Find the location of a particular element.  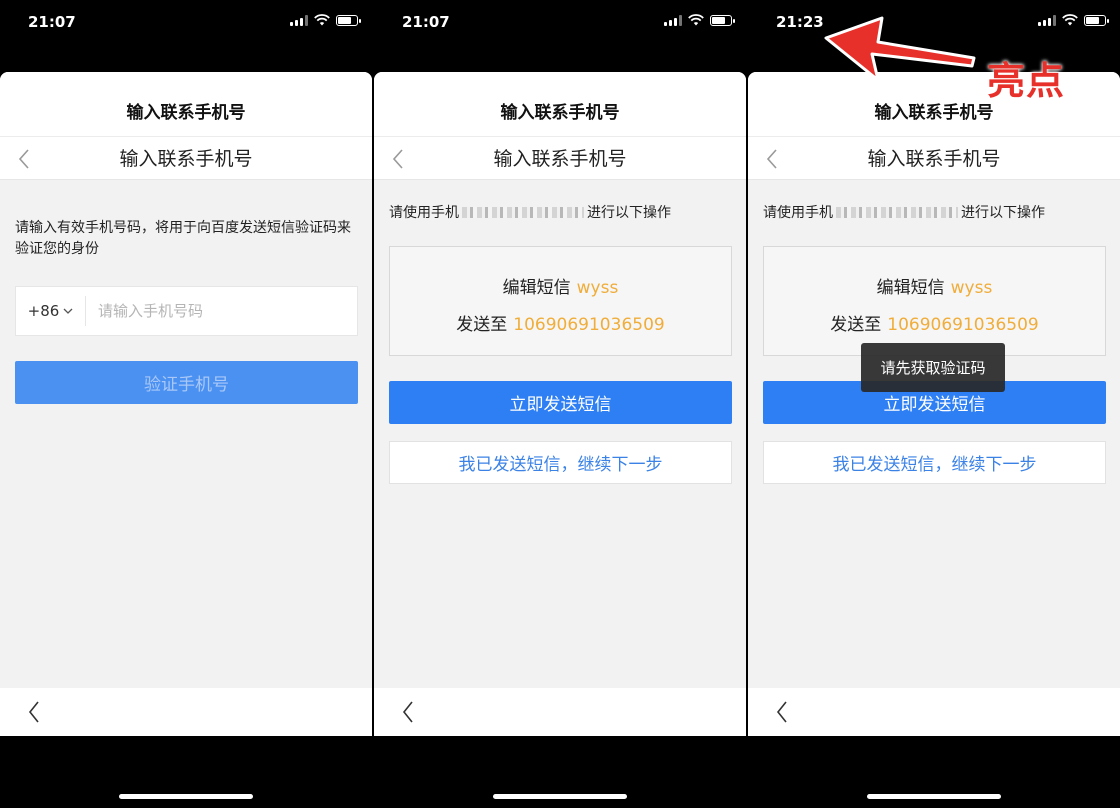

status-time: 21:23 is located at coordinates (800, 22).